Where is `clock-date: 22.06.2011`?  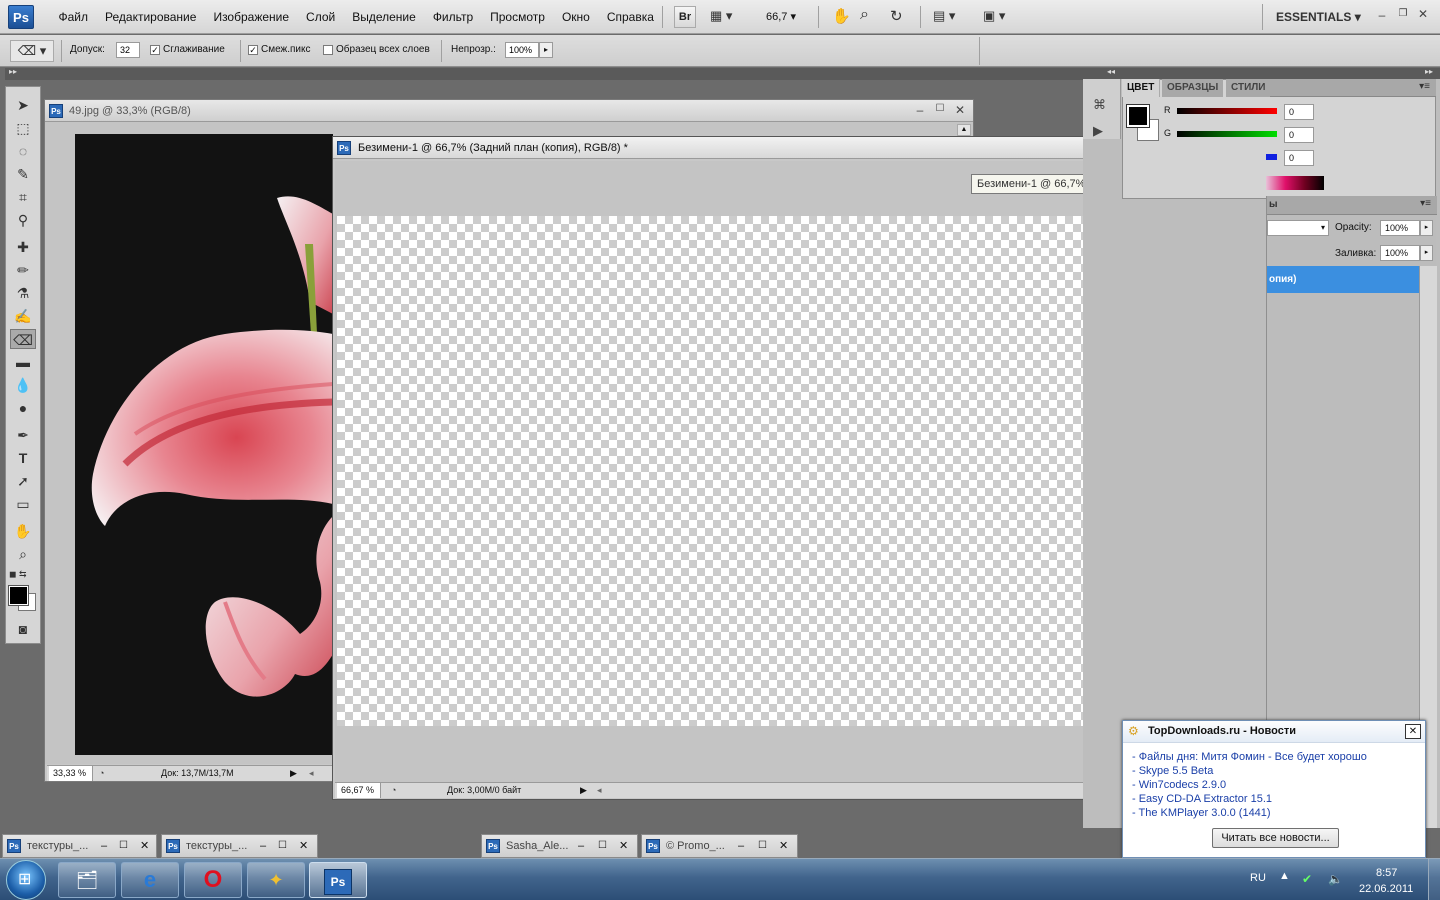
clock-date: 22.06.2011 is located at coordinates (1386, 889).